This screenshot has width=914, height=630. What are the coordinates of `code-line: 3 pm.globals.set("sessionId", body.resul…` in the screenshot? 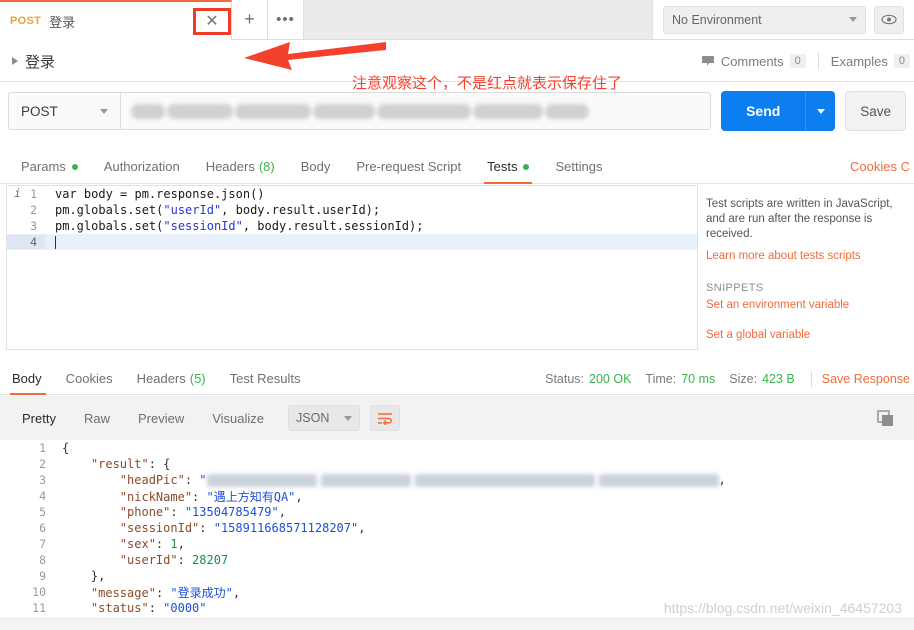 It's located at (352, 226).